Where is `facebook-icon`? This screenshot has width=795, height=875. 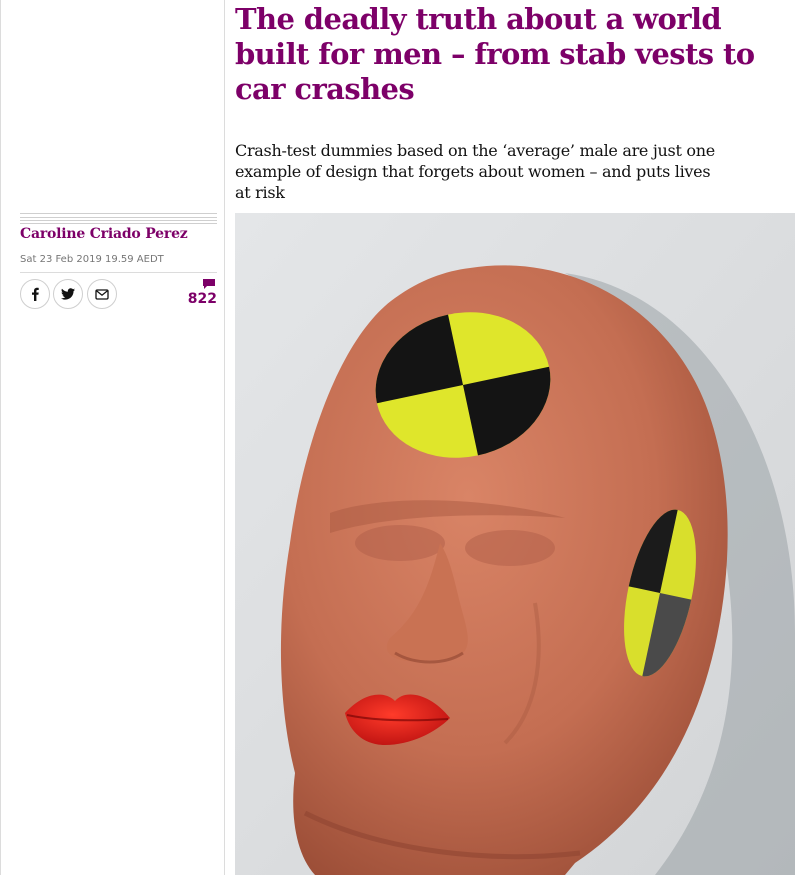
facebook-icon is located at coordinates (35, 294).